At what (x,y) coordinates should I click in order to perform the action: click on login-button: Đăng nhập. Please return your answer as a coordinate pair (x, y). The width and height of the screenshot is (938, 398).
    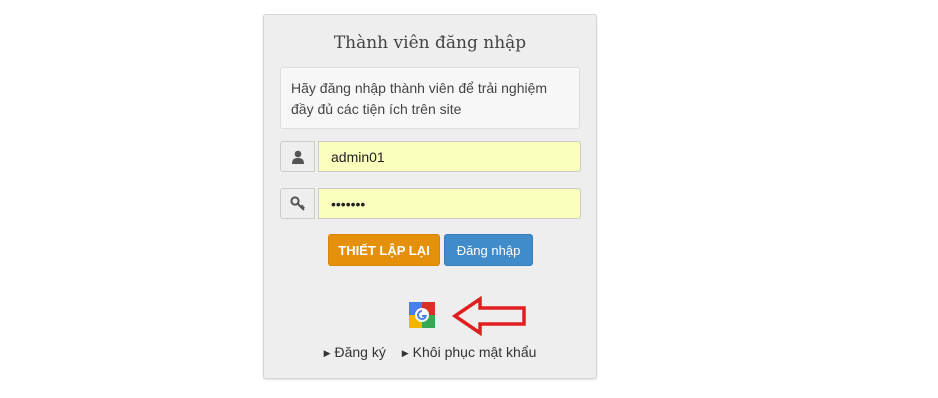
    Looking at the image, I should click on (488, 250).